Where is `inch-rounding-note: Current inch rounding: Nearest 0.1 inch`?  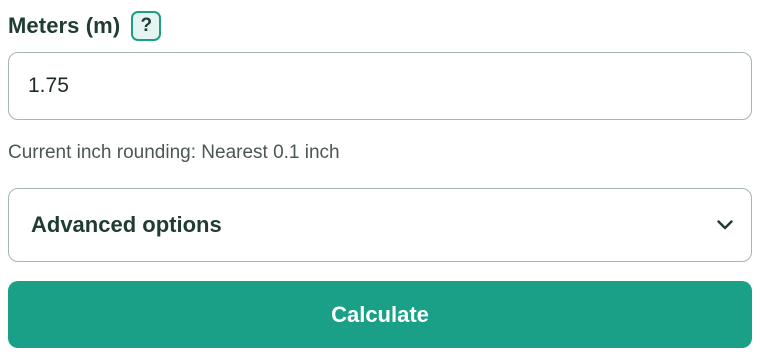
inch-rounding-note: Current inch rounding: Nearest 0.1 inch is located at coordinates (174, 152).